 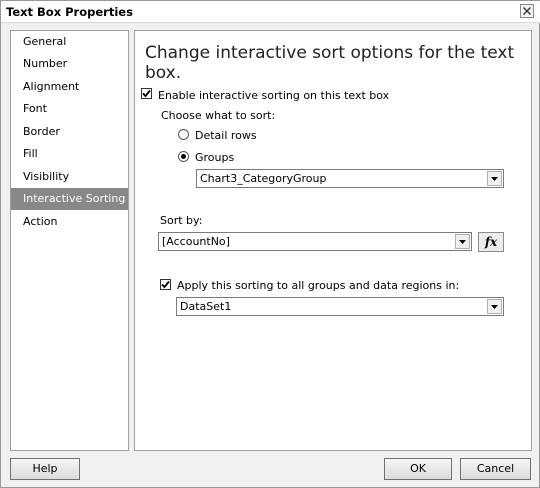 I want to click on sidebar-item-alignment: Alignment, so click(x=69, y=87).